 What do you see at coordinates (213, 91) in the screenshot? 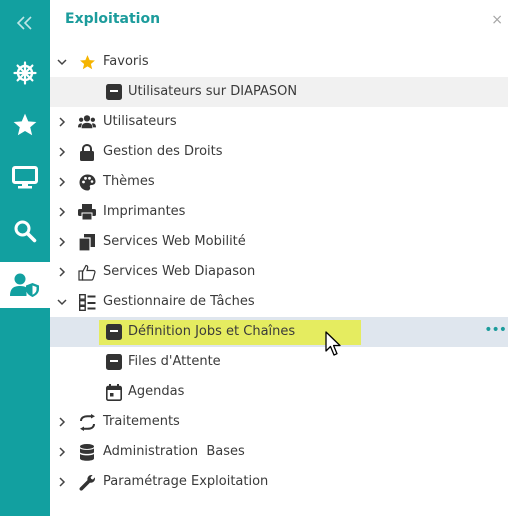
I see `tree-item-label: Utilisateurs sur DIAPASON` at bounding box center [213, 91].